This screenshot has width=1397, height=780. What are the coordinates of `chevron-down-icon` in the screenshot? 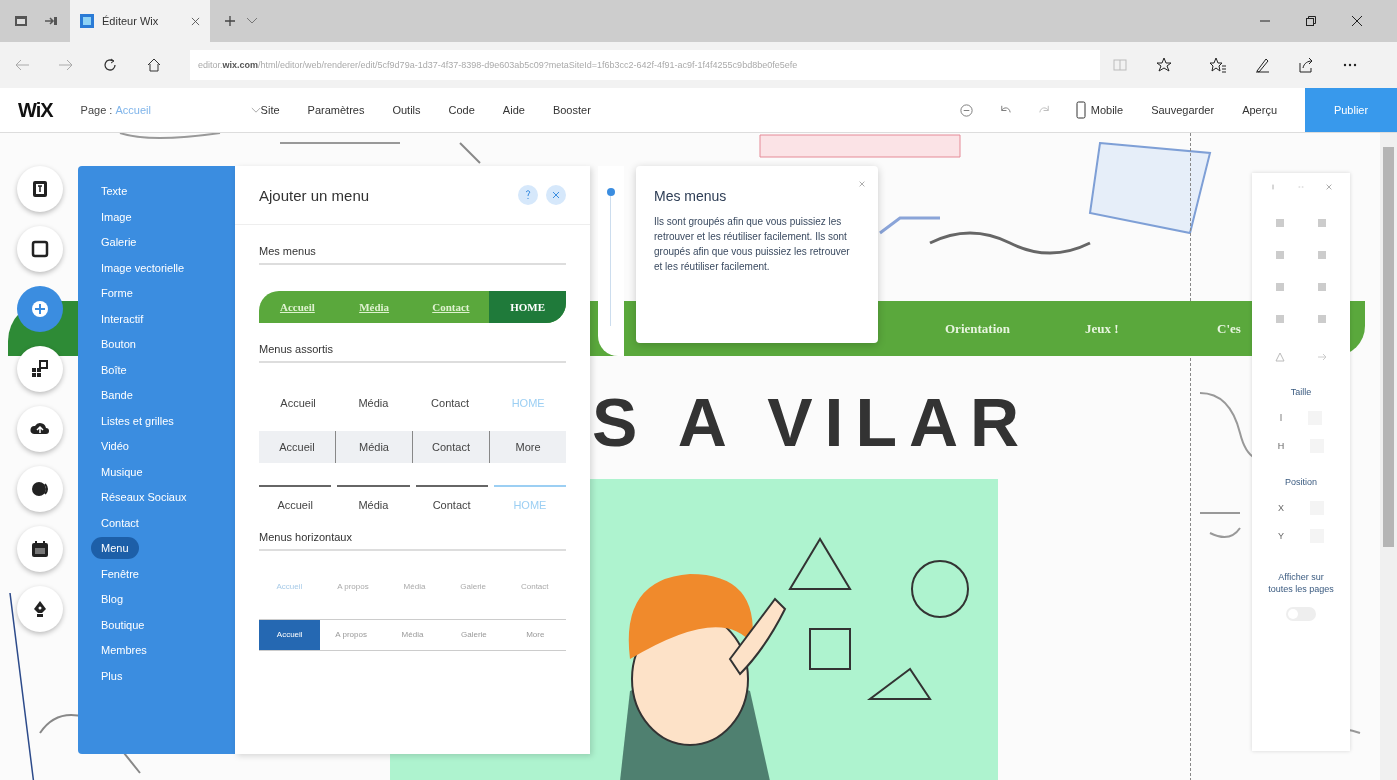 It's located at (252, 21).